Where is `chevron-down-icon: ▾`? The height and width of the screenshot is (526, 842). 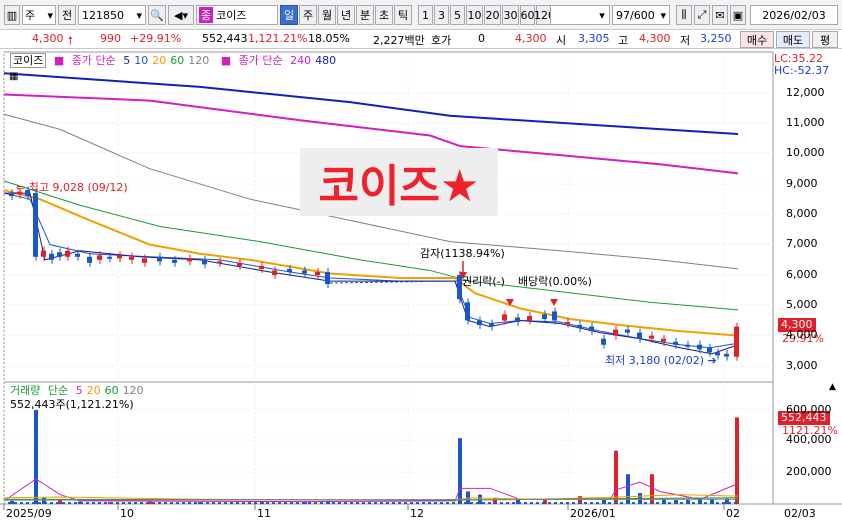 chevron-down-icon: ▾ is located at coordinates (602, 15).